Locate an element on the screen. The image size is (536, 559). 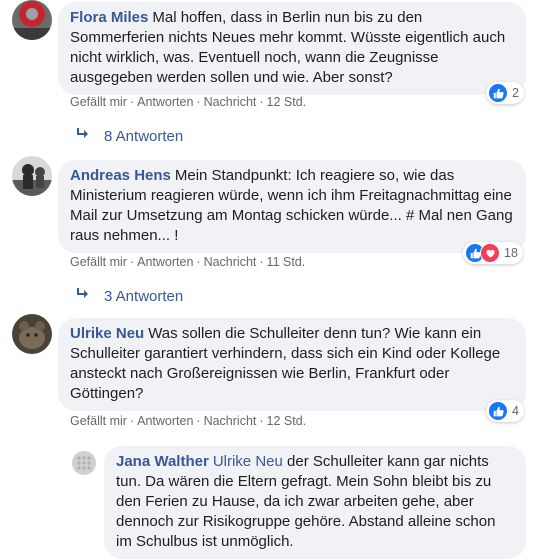
mention-link: Ulrike Neu is located at coordinates (248, 461).